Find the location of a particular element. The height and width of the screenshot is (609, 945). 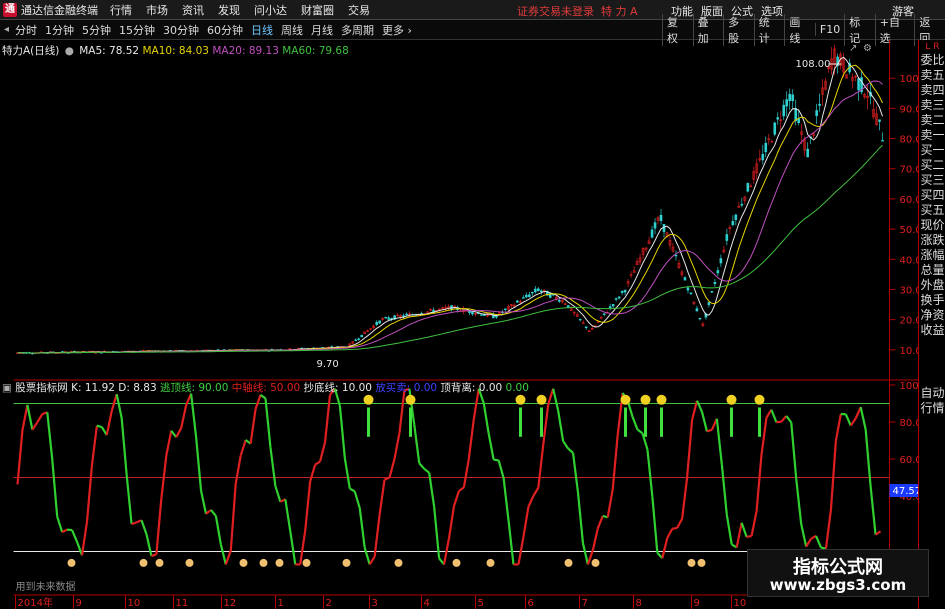

side-panel-item: 买五 is located at coordinates (932, 210).